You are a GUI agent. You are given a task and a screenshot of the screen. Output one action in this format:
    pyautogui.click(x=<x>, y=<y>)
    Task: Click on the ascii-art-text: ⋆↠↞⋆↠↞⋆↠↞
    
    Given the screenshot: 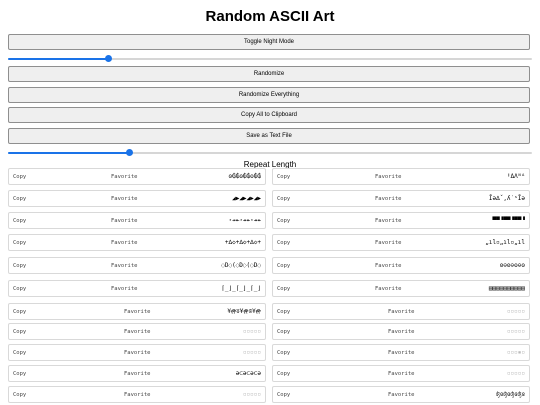 What is the action you would take?
    pyautogui.click(x=244, y=220)
    